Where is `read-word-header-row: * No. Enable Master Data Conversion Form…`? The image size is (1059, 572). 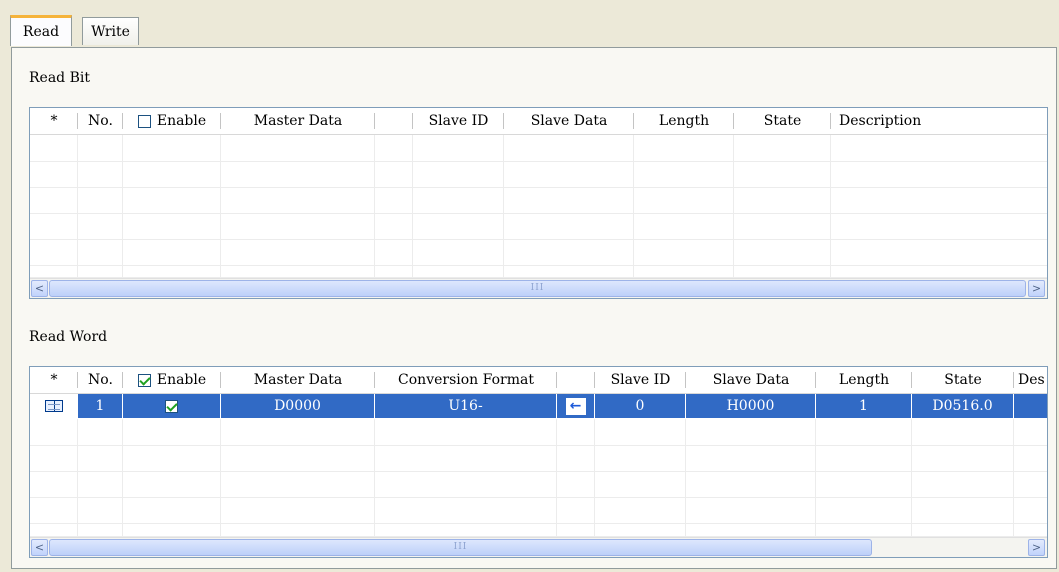 read-word-header-row: * No. Enable Master Data Conversion Form… is located at coordinates (538, 380).